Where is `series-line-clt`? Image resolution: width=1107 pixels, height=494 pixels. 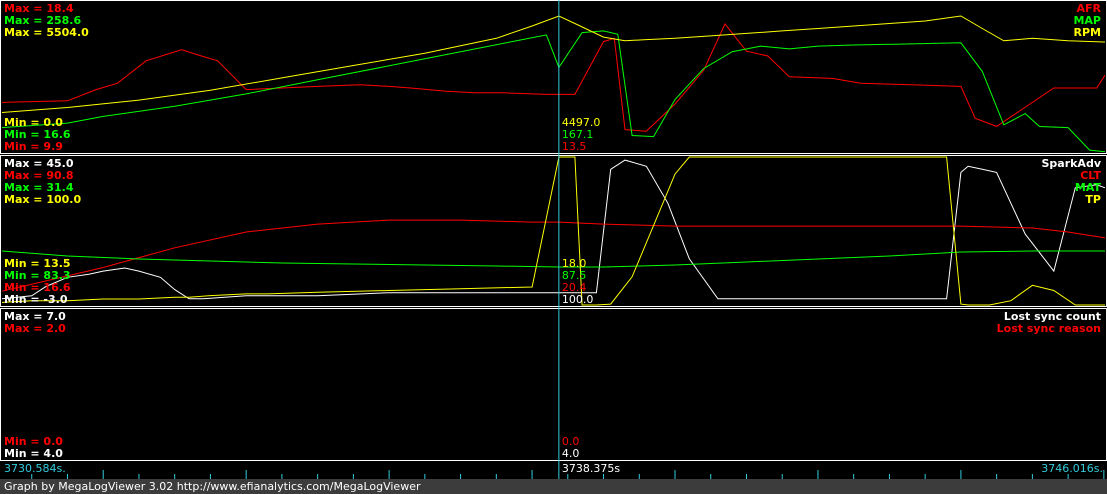
series-line-clt is located at coordinates (553, 255).